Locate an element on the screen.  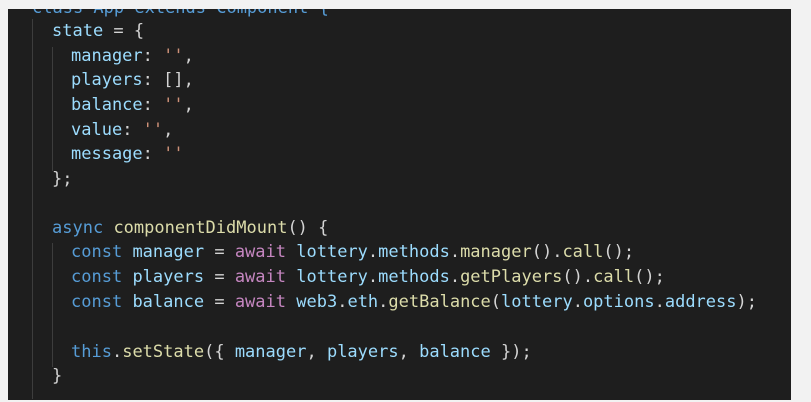
code-line-5: balance: '', is located at coordinates (132, 105).